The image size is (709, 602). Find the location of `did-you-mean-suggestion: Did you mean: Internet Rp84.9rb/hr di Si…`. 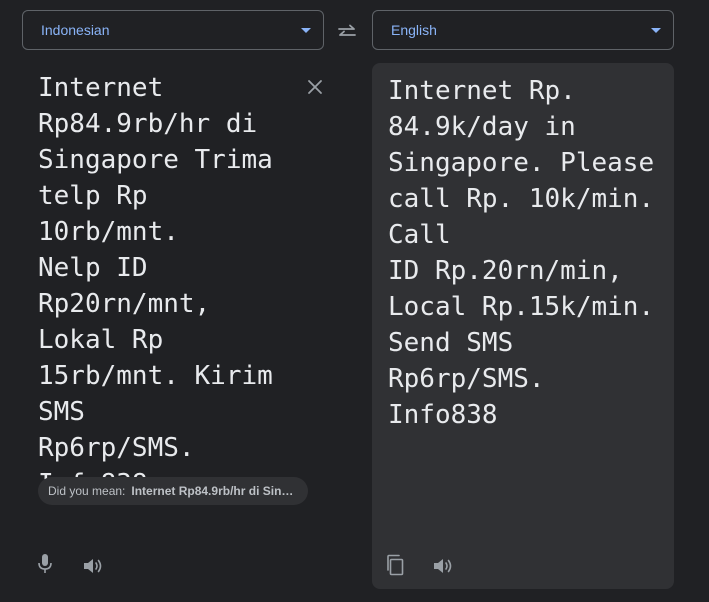

did-you-mean-suggestion: Did you mean: Internet Rp84.9rb/hr di Si… is located at coordinates (173, 491).